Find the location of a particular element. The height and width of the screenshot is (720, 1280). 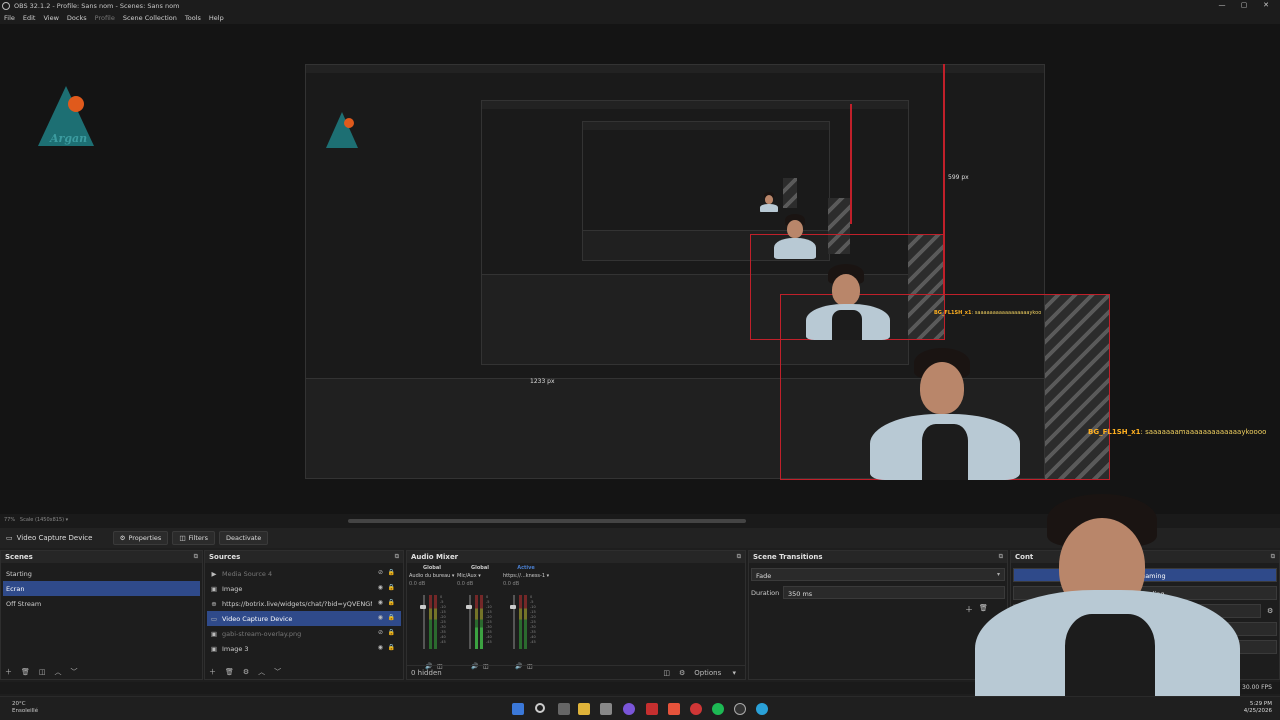

menu-edit: Edit is located at coordinates (29, 18).